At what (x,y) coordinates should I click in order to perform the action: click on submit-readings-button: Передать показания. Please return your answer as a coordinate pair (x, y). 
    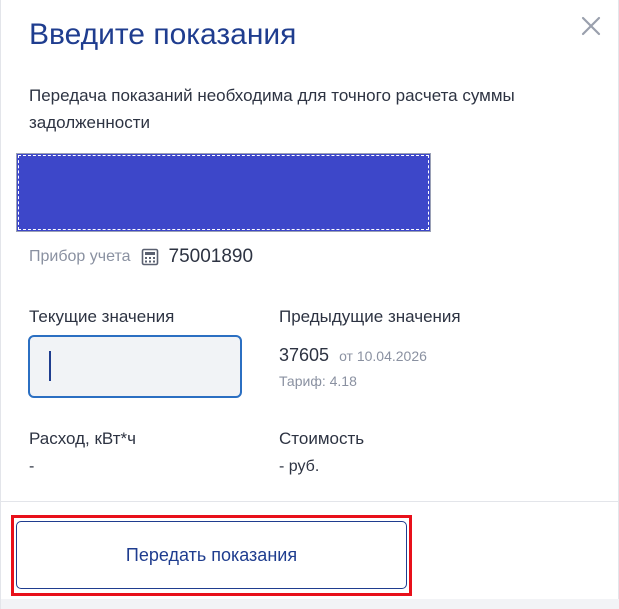
    Looking at the image, I should click on (211, 555).